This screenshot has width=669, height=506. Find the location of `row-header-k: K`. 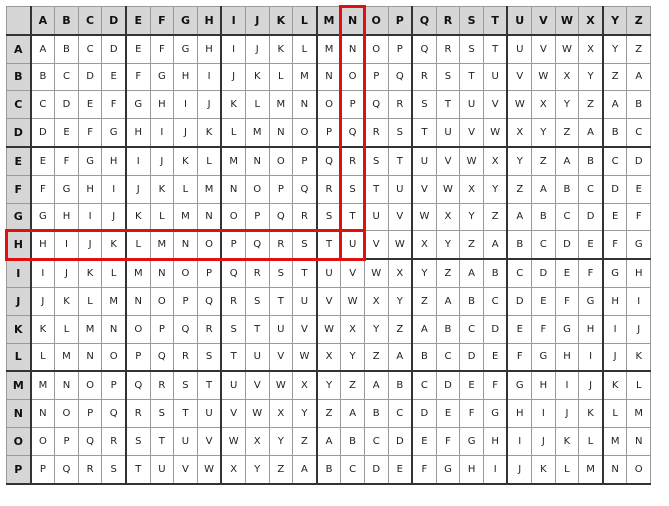

row-header-k: K is located at coordinates (18, 329).